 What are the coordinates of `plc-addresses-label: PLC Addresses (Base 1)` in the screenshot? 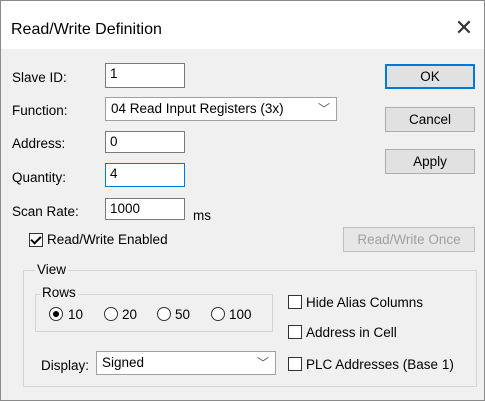 It's located at (380, 364).